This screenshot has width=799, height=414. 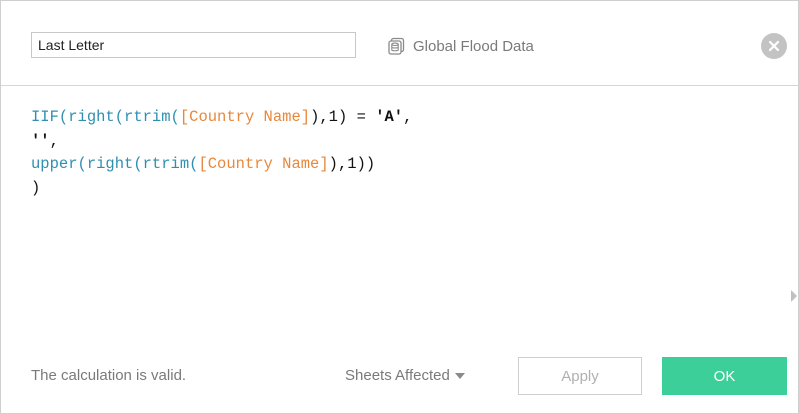 I want to click on validation-status: The calculation is valid., so click(x=109, y=375).